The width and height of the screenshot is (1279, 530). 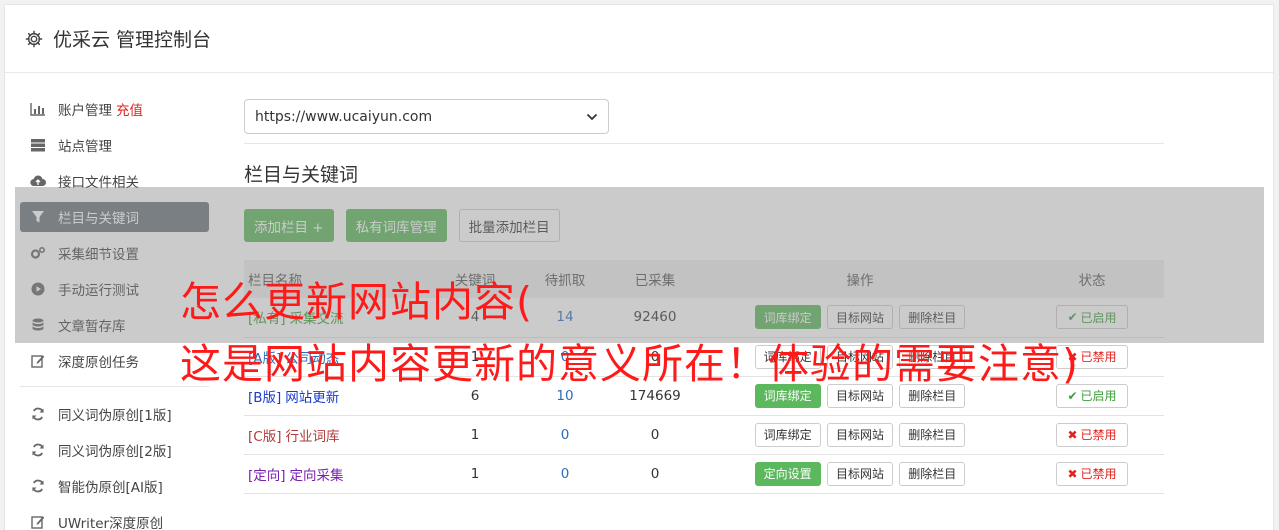 I want to click on page-title: 优采云 管理控制台, so click(x=132, y=40).